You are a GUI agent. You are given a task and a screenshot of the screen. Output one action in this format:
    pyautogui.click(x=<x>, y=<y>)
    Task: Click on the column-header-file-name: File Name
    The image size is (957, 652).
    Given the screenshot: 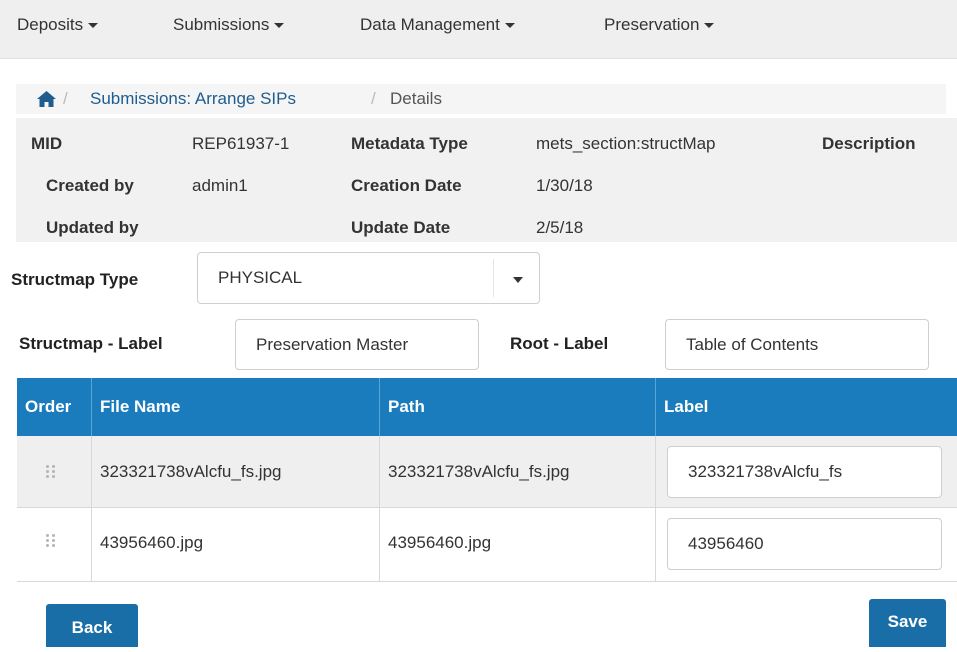 What is the action you would take?
    pyautogui.click(x=236, y=407)
    